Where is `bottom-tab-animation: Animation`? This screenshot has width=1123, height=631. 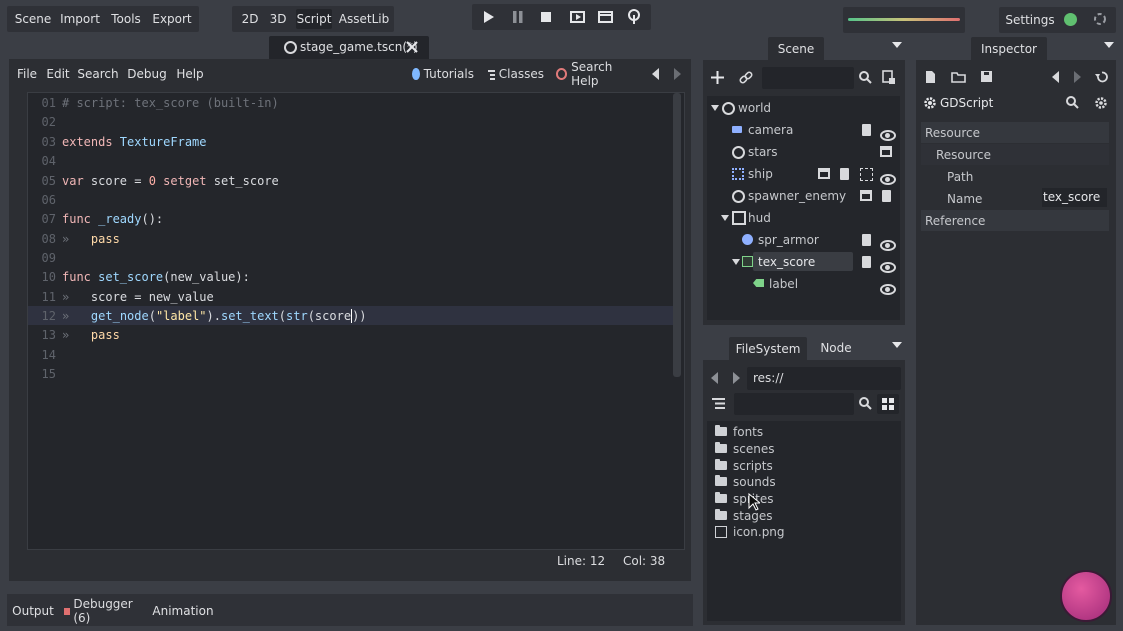
bottom-tab-animation: Animation is located at coordinates (182, 611).